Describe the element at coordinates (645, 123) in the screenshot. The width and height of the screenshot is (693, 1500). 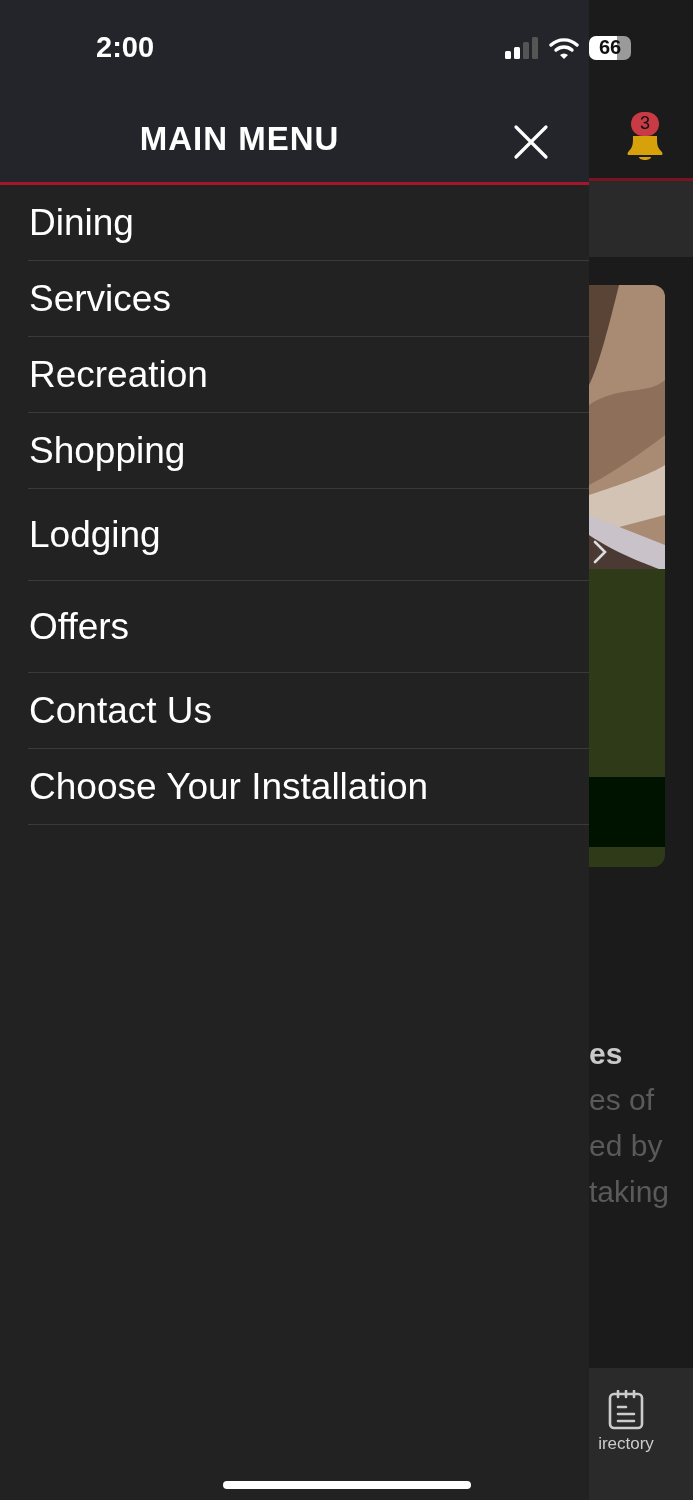
I see `notification-badge: 3` at that location.